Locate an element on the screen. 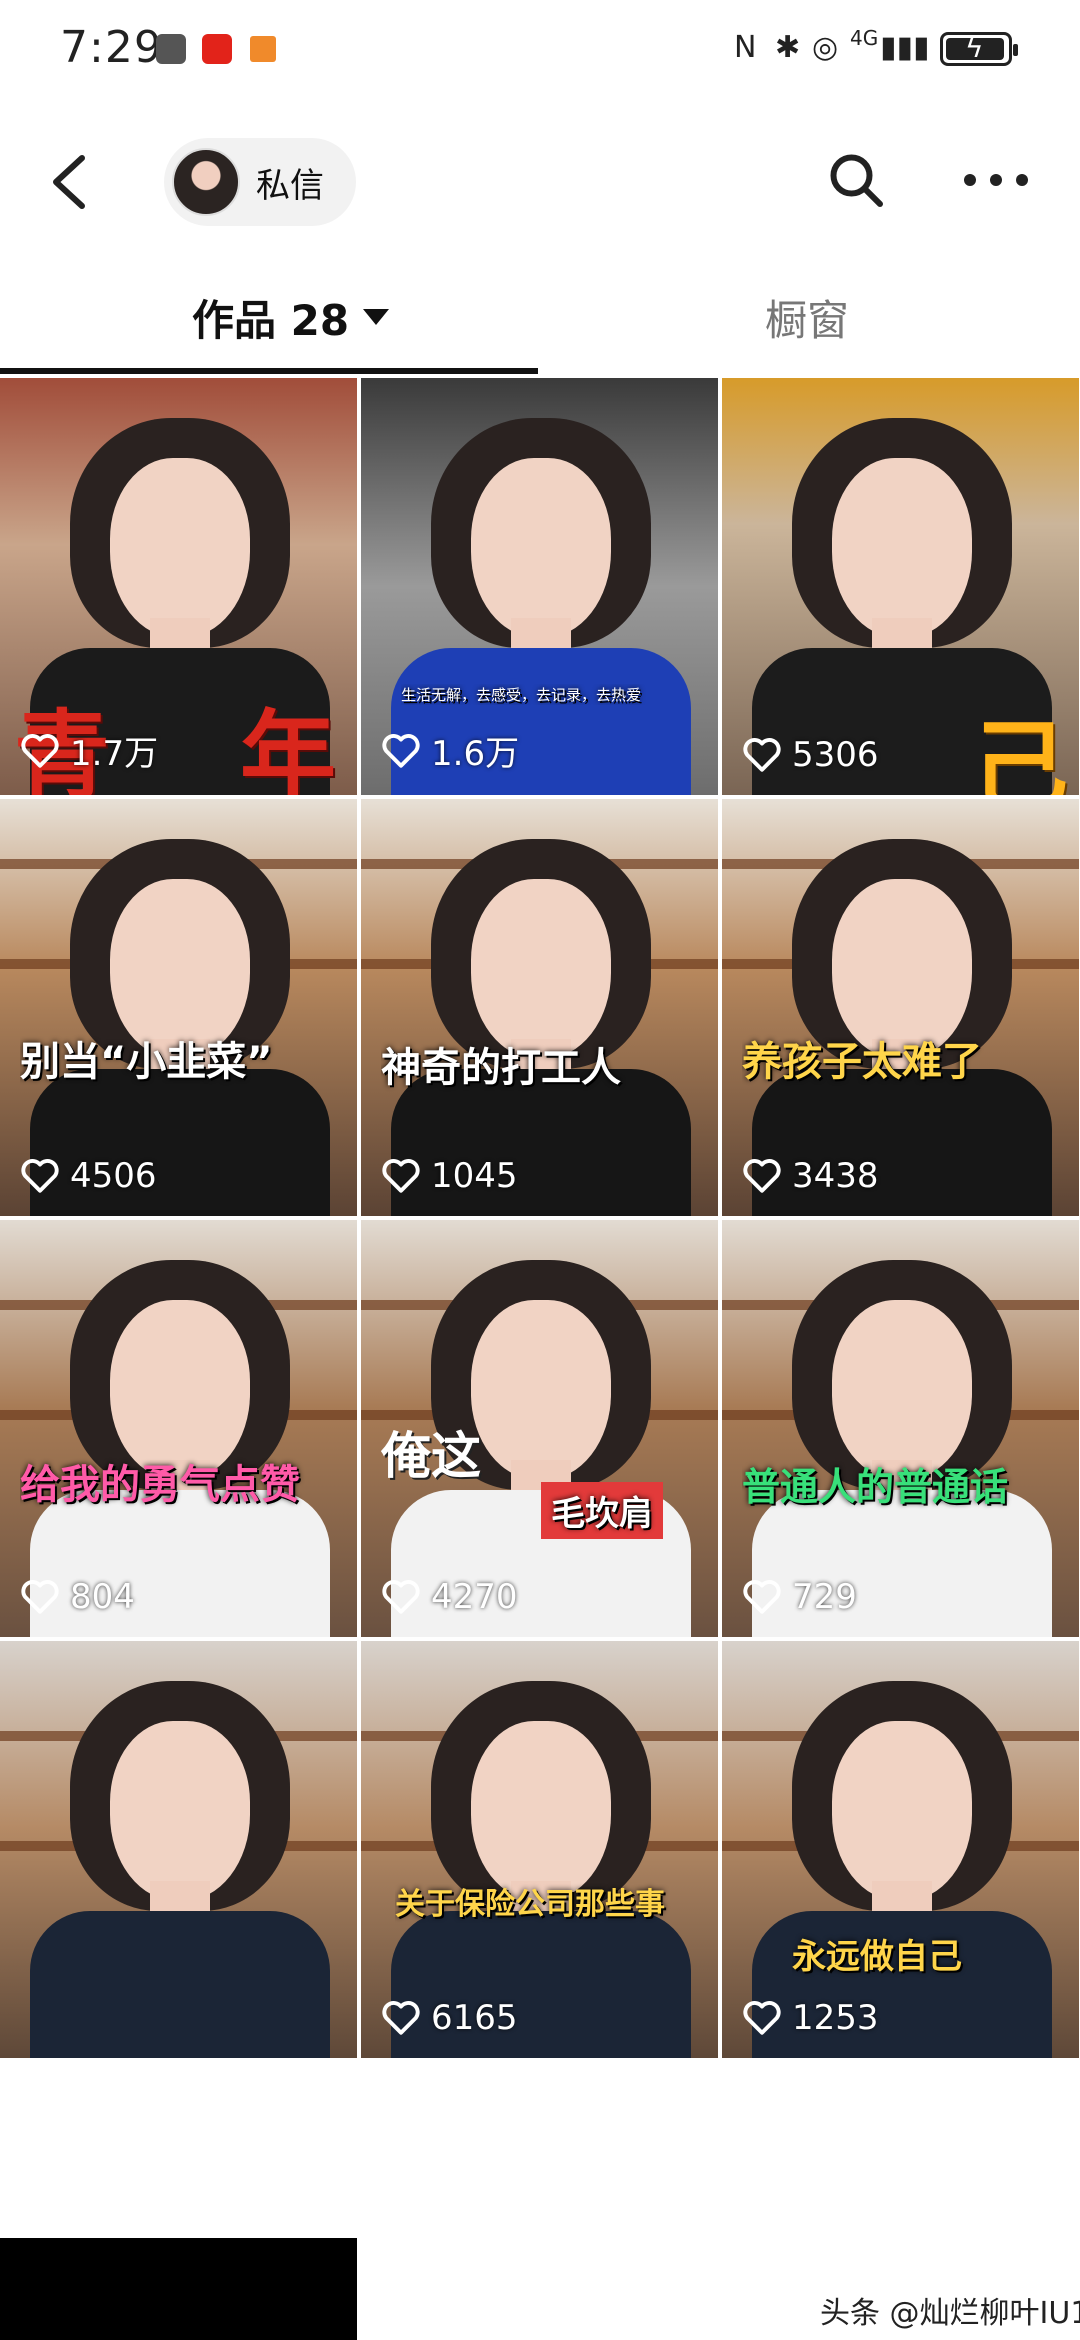 The height and width of the screenshot is (2340, 1080). dm-label: 私信 is located at coordinates (290, 185).